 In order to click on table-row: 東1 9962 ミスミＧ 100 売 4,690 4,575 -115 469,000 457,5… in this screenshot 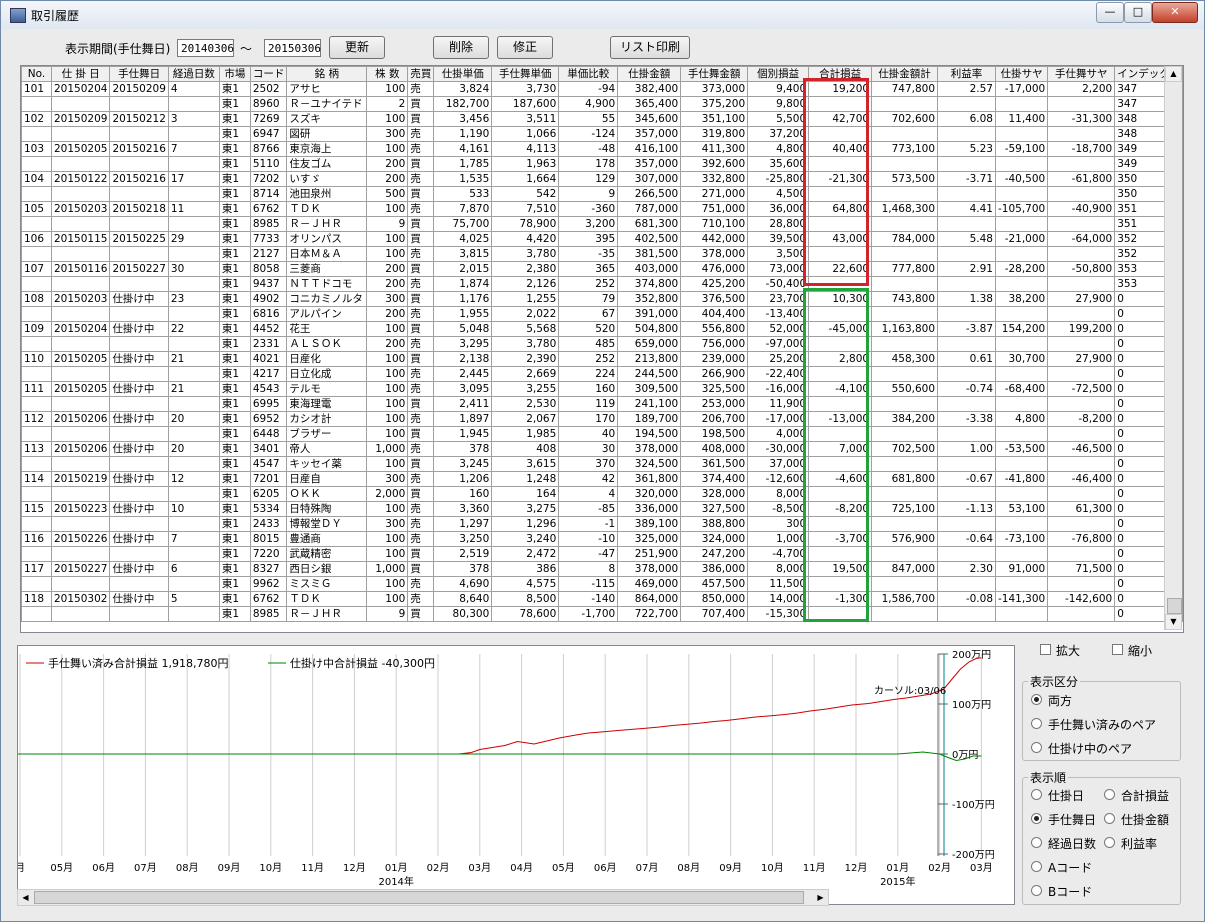, I will do `click(602, 584)`.